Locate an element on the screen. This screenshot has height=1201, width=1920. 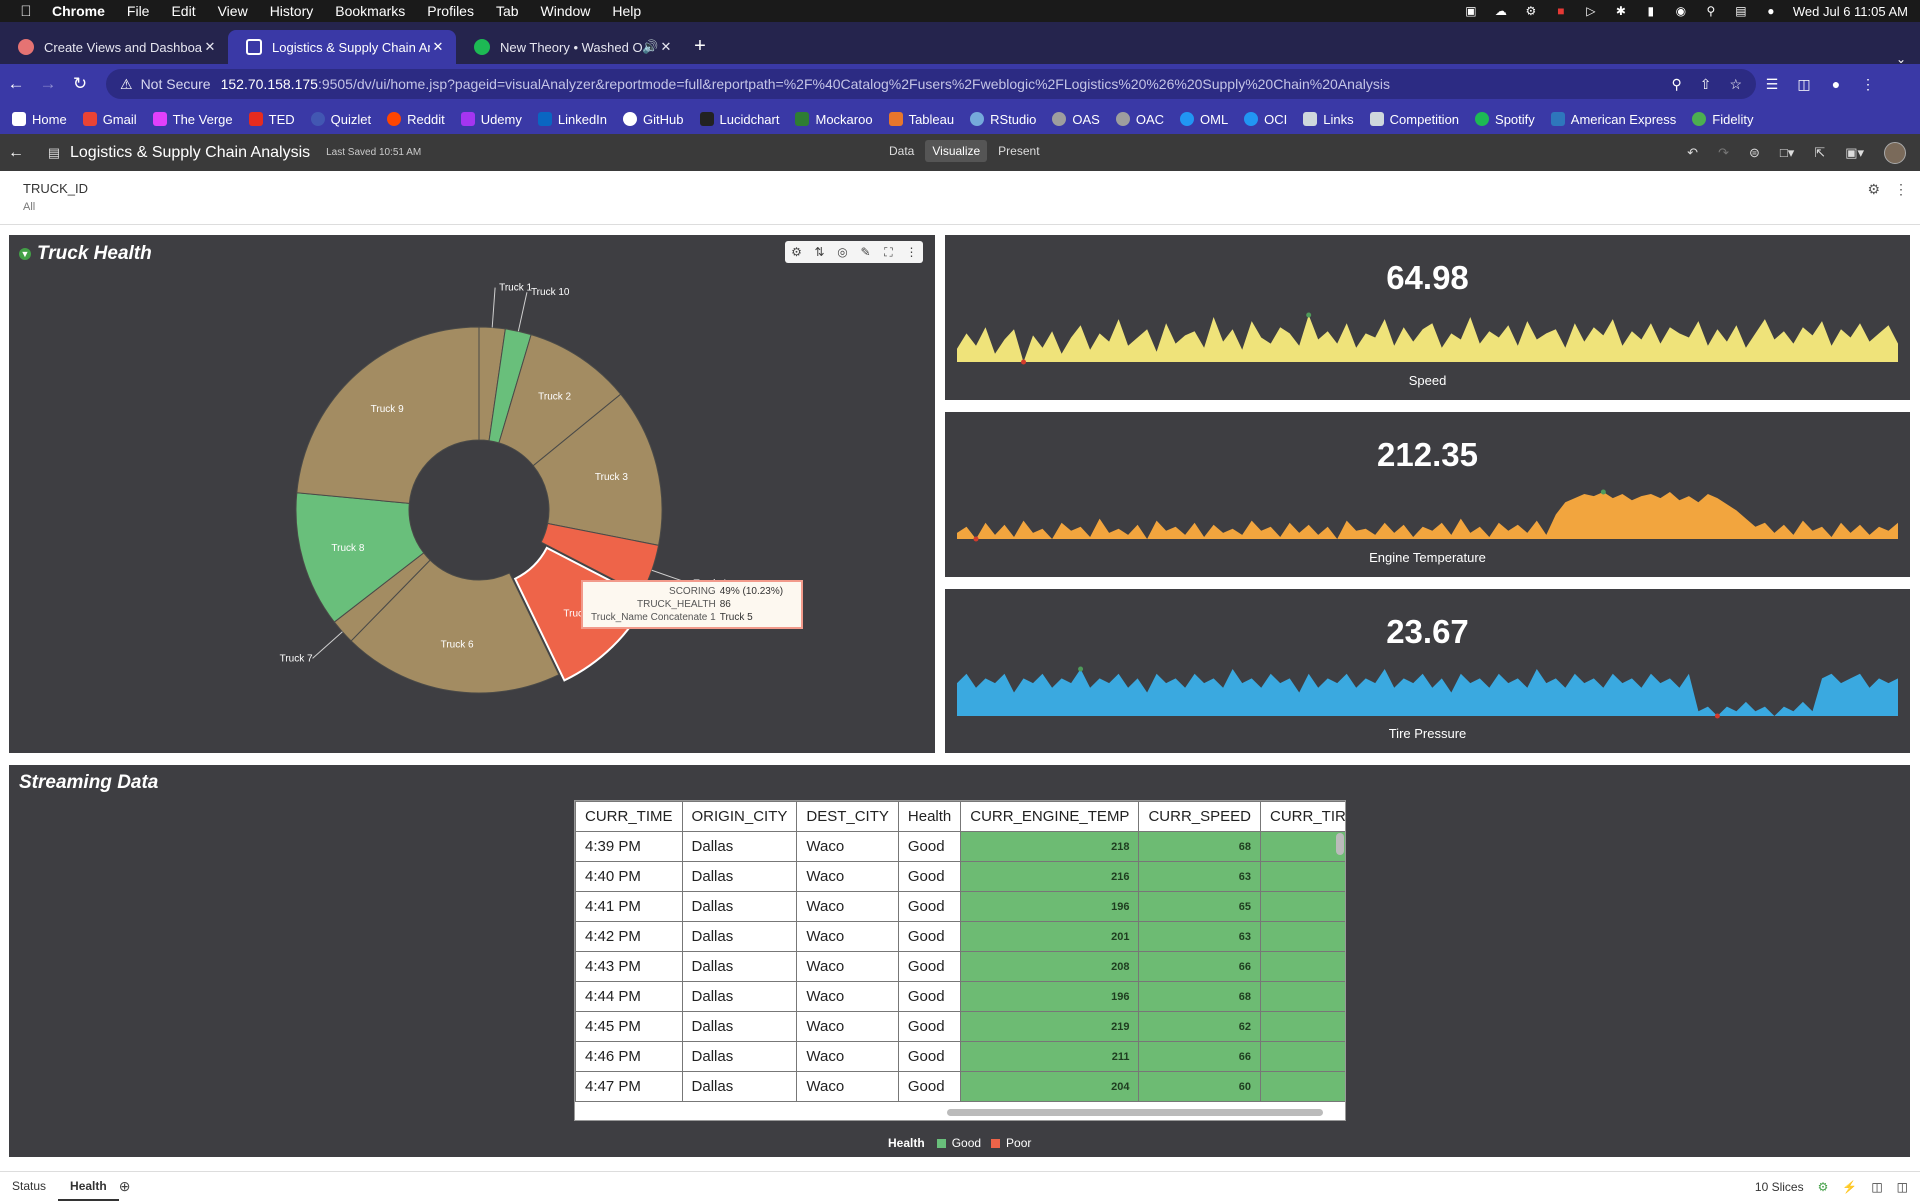
layout-icon: ◫ is located at coordinates (1876, 1187).